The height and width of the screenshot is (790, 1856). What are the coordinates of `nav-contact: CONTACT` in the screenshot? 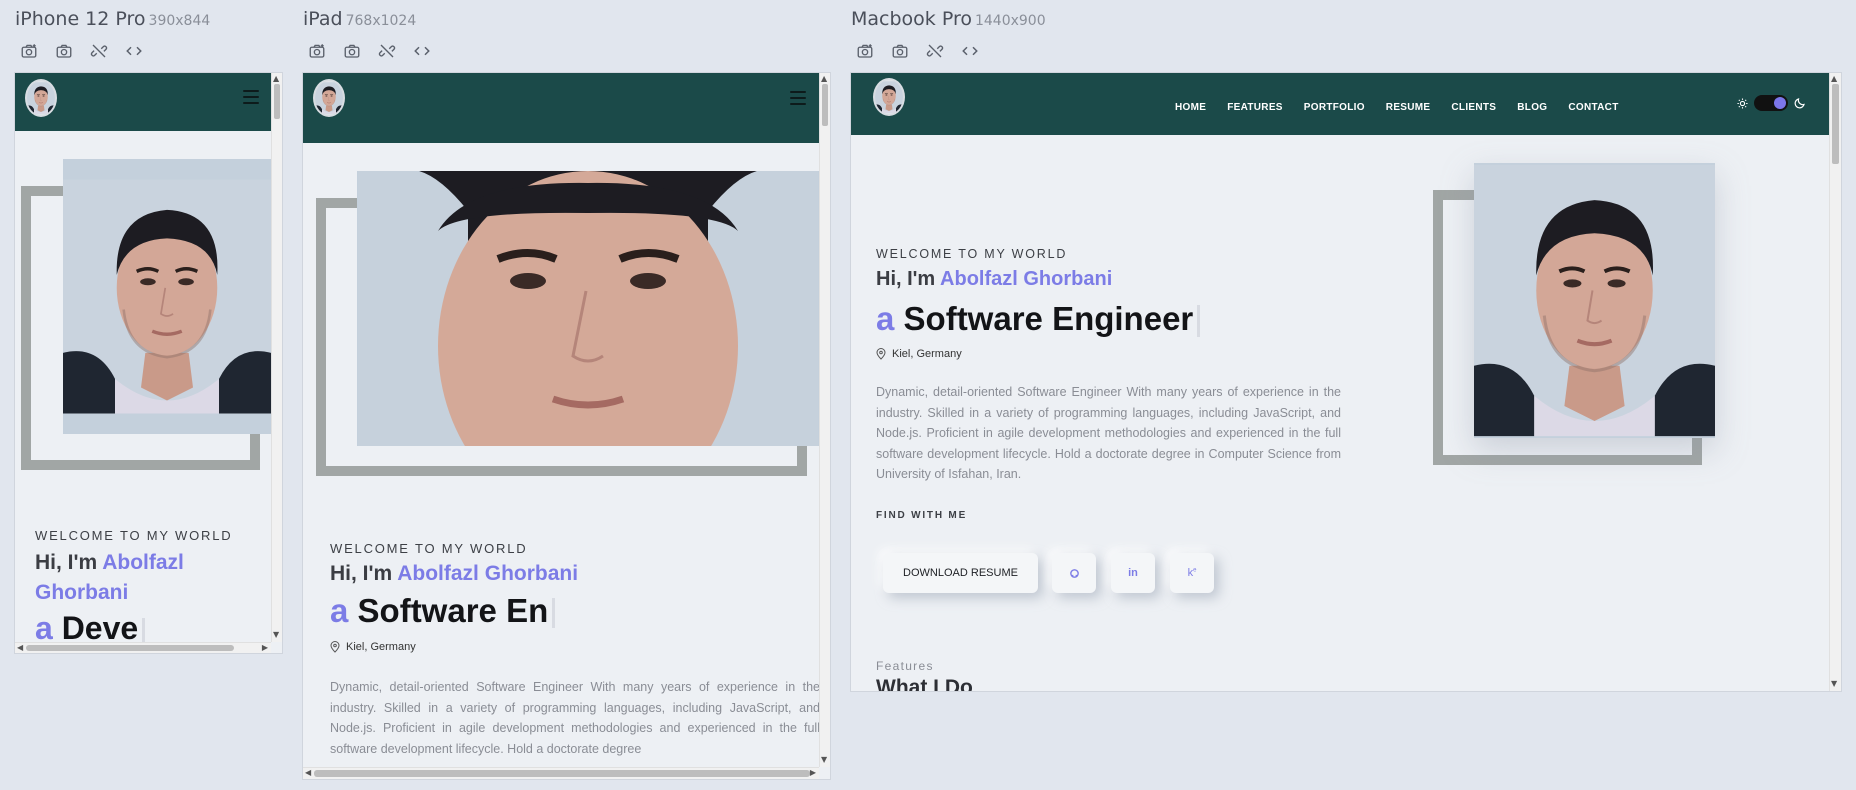 It's located at (1593, 107).